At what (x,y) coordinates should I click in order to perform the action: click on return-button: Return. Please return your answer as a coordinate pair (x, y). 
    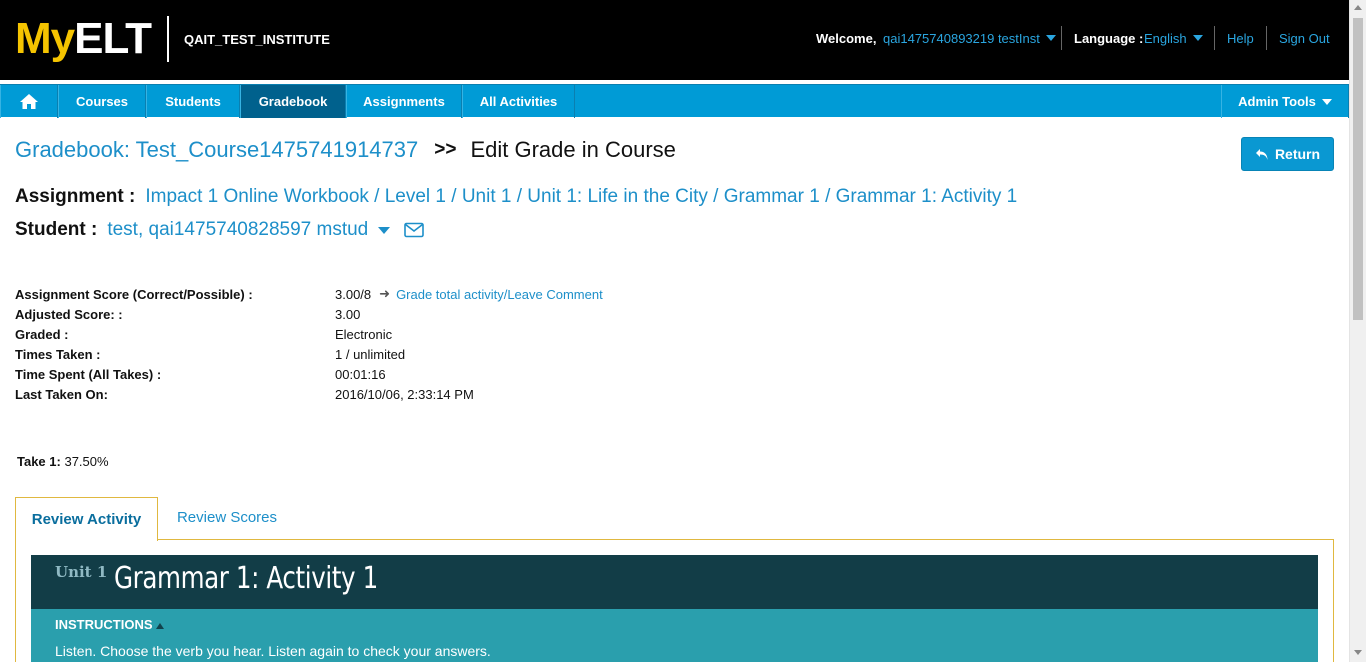
    Looking at the image, I should click on (1287, 154).